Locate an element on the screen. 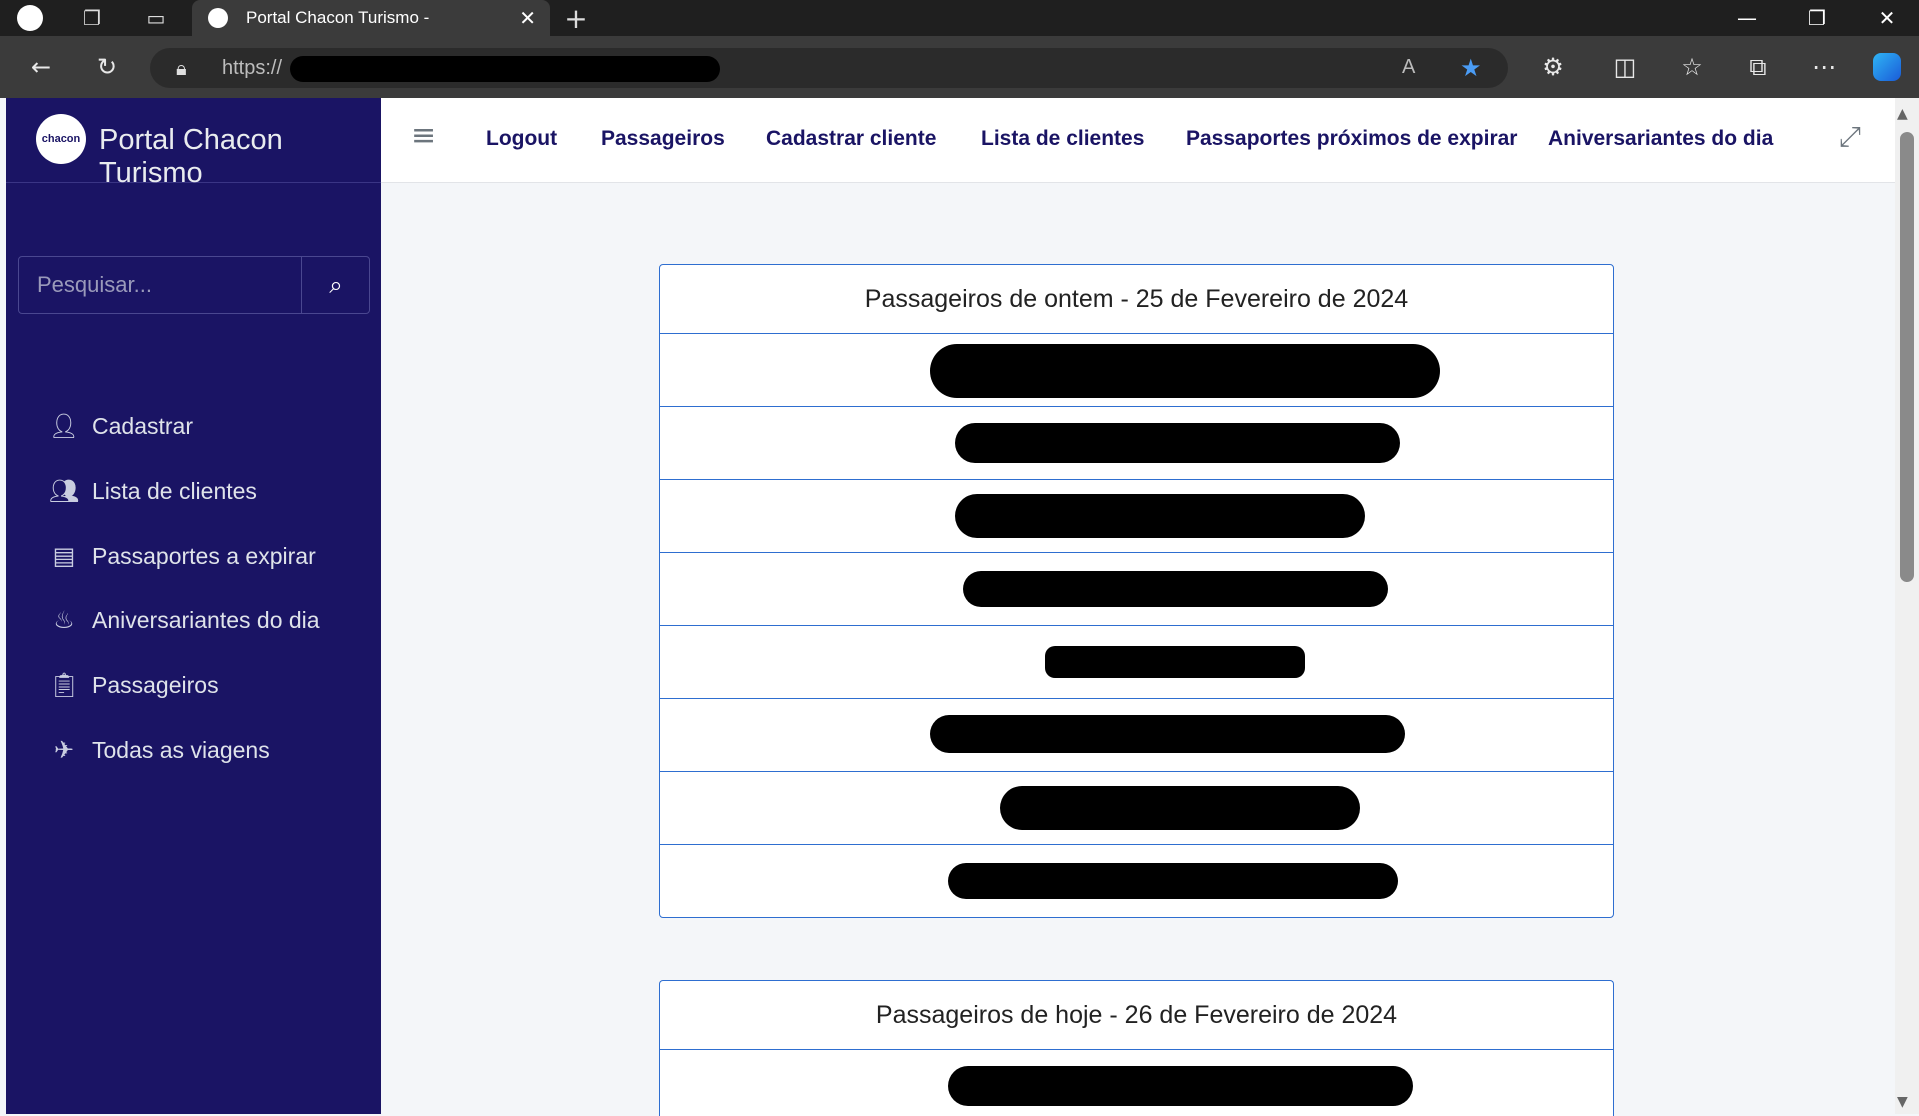 Image resolution: width=1919 pixels, height=1116 pixels. scrollbar-thumb is located at coordinates (1907, 357).